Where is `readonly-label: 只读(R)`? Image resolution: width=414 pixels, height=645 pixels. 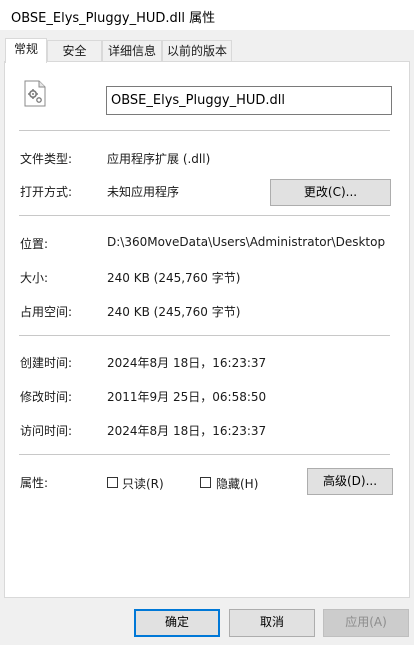 readonly-label: 只读(R) is located at coordinates (143, 483).